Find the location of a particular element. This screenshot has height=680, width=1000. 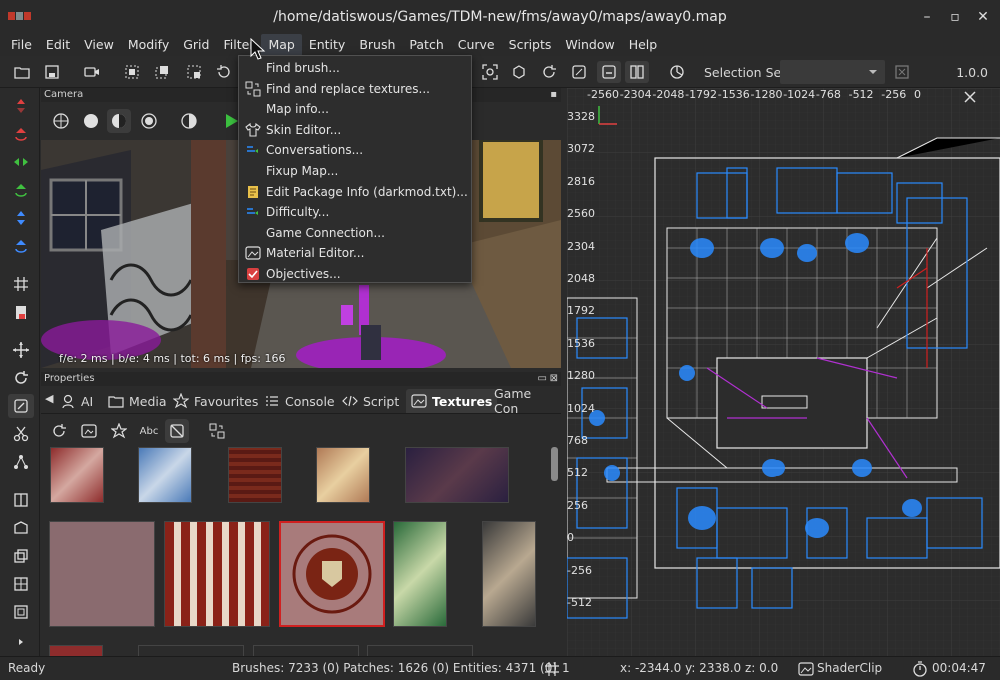

flip-x-icon is located at coordinates (21, 106).